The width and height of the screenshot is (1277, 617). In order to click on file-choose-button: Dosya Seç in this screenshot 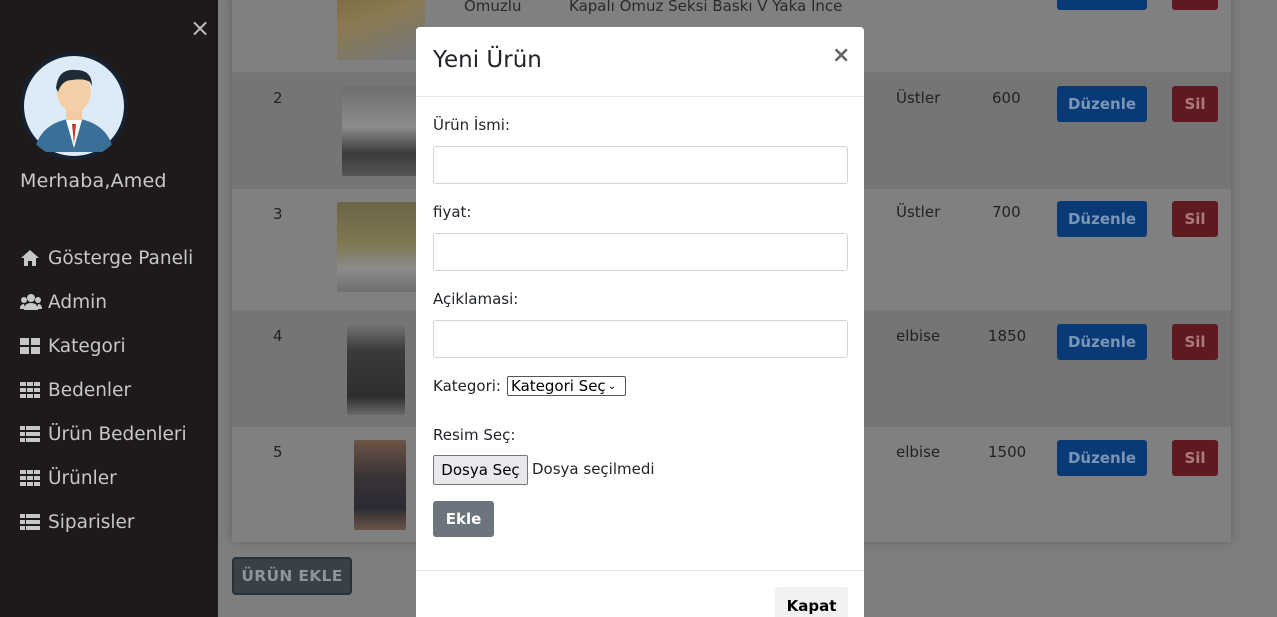, I will do `click(480, 470)`.